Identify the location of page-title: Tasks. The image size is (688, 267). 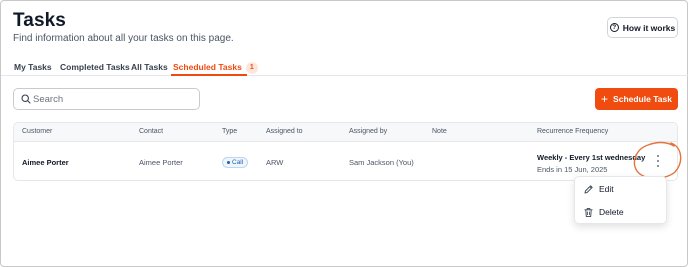
(39, 20).